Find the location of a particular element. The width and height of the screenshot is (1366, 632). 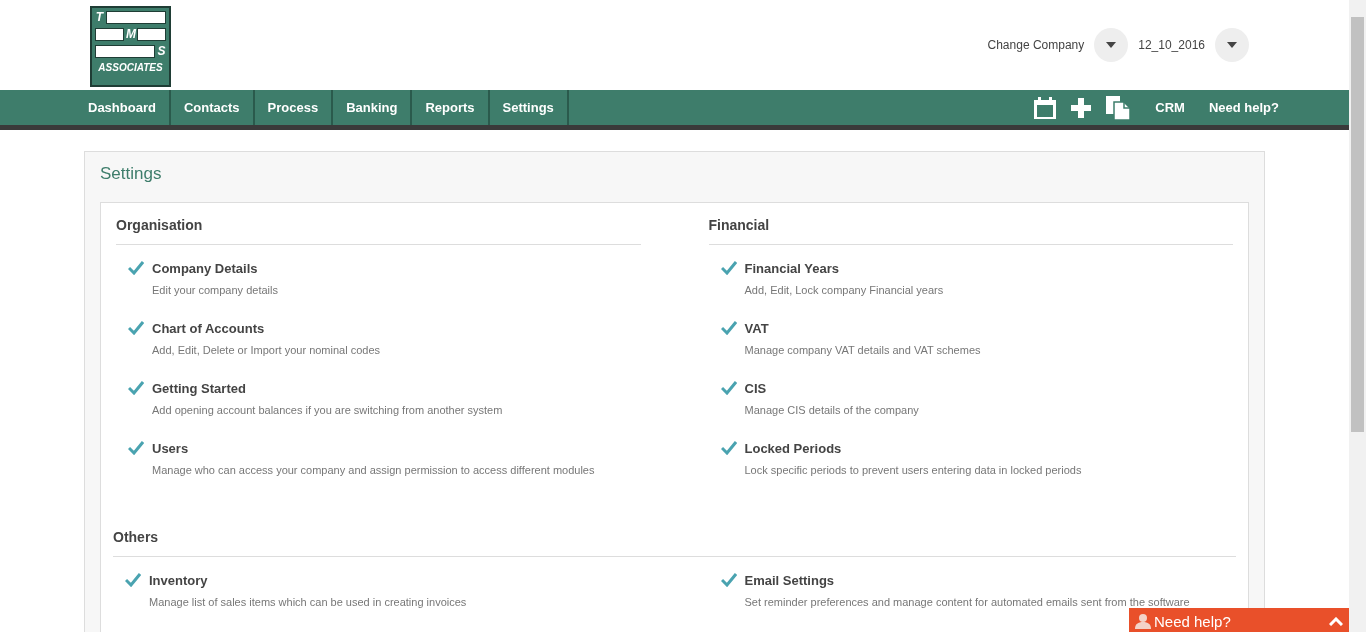

scrollbar is located at coordinates (1357, 316).